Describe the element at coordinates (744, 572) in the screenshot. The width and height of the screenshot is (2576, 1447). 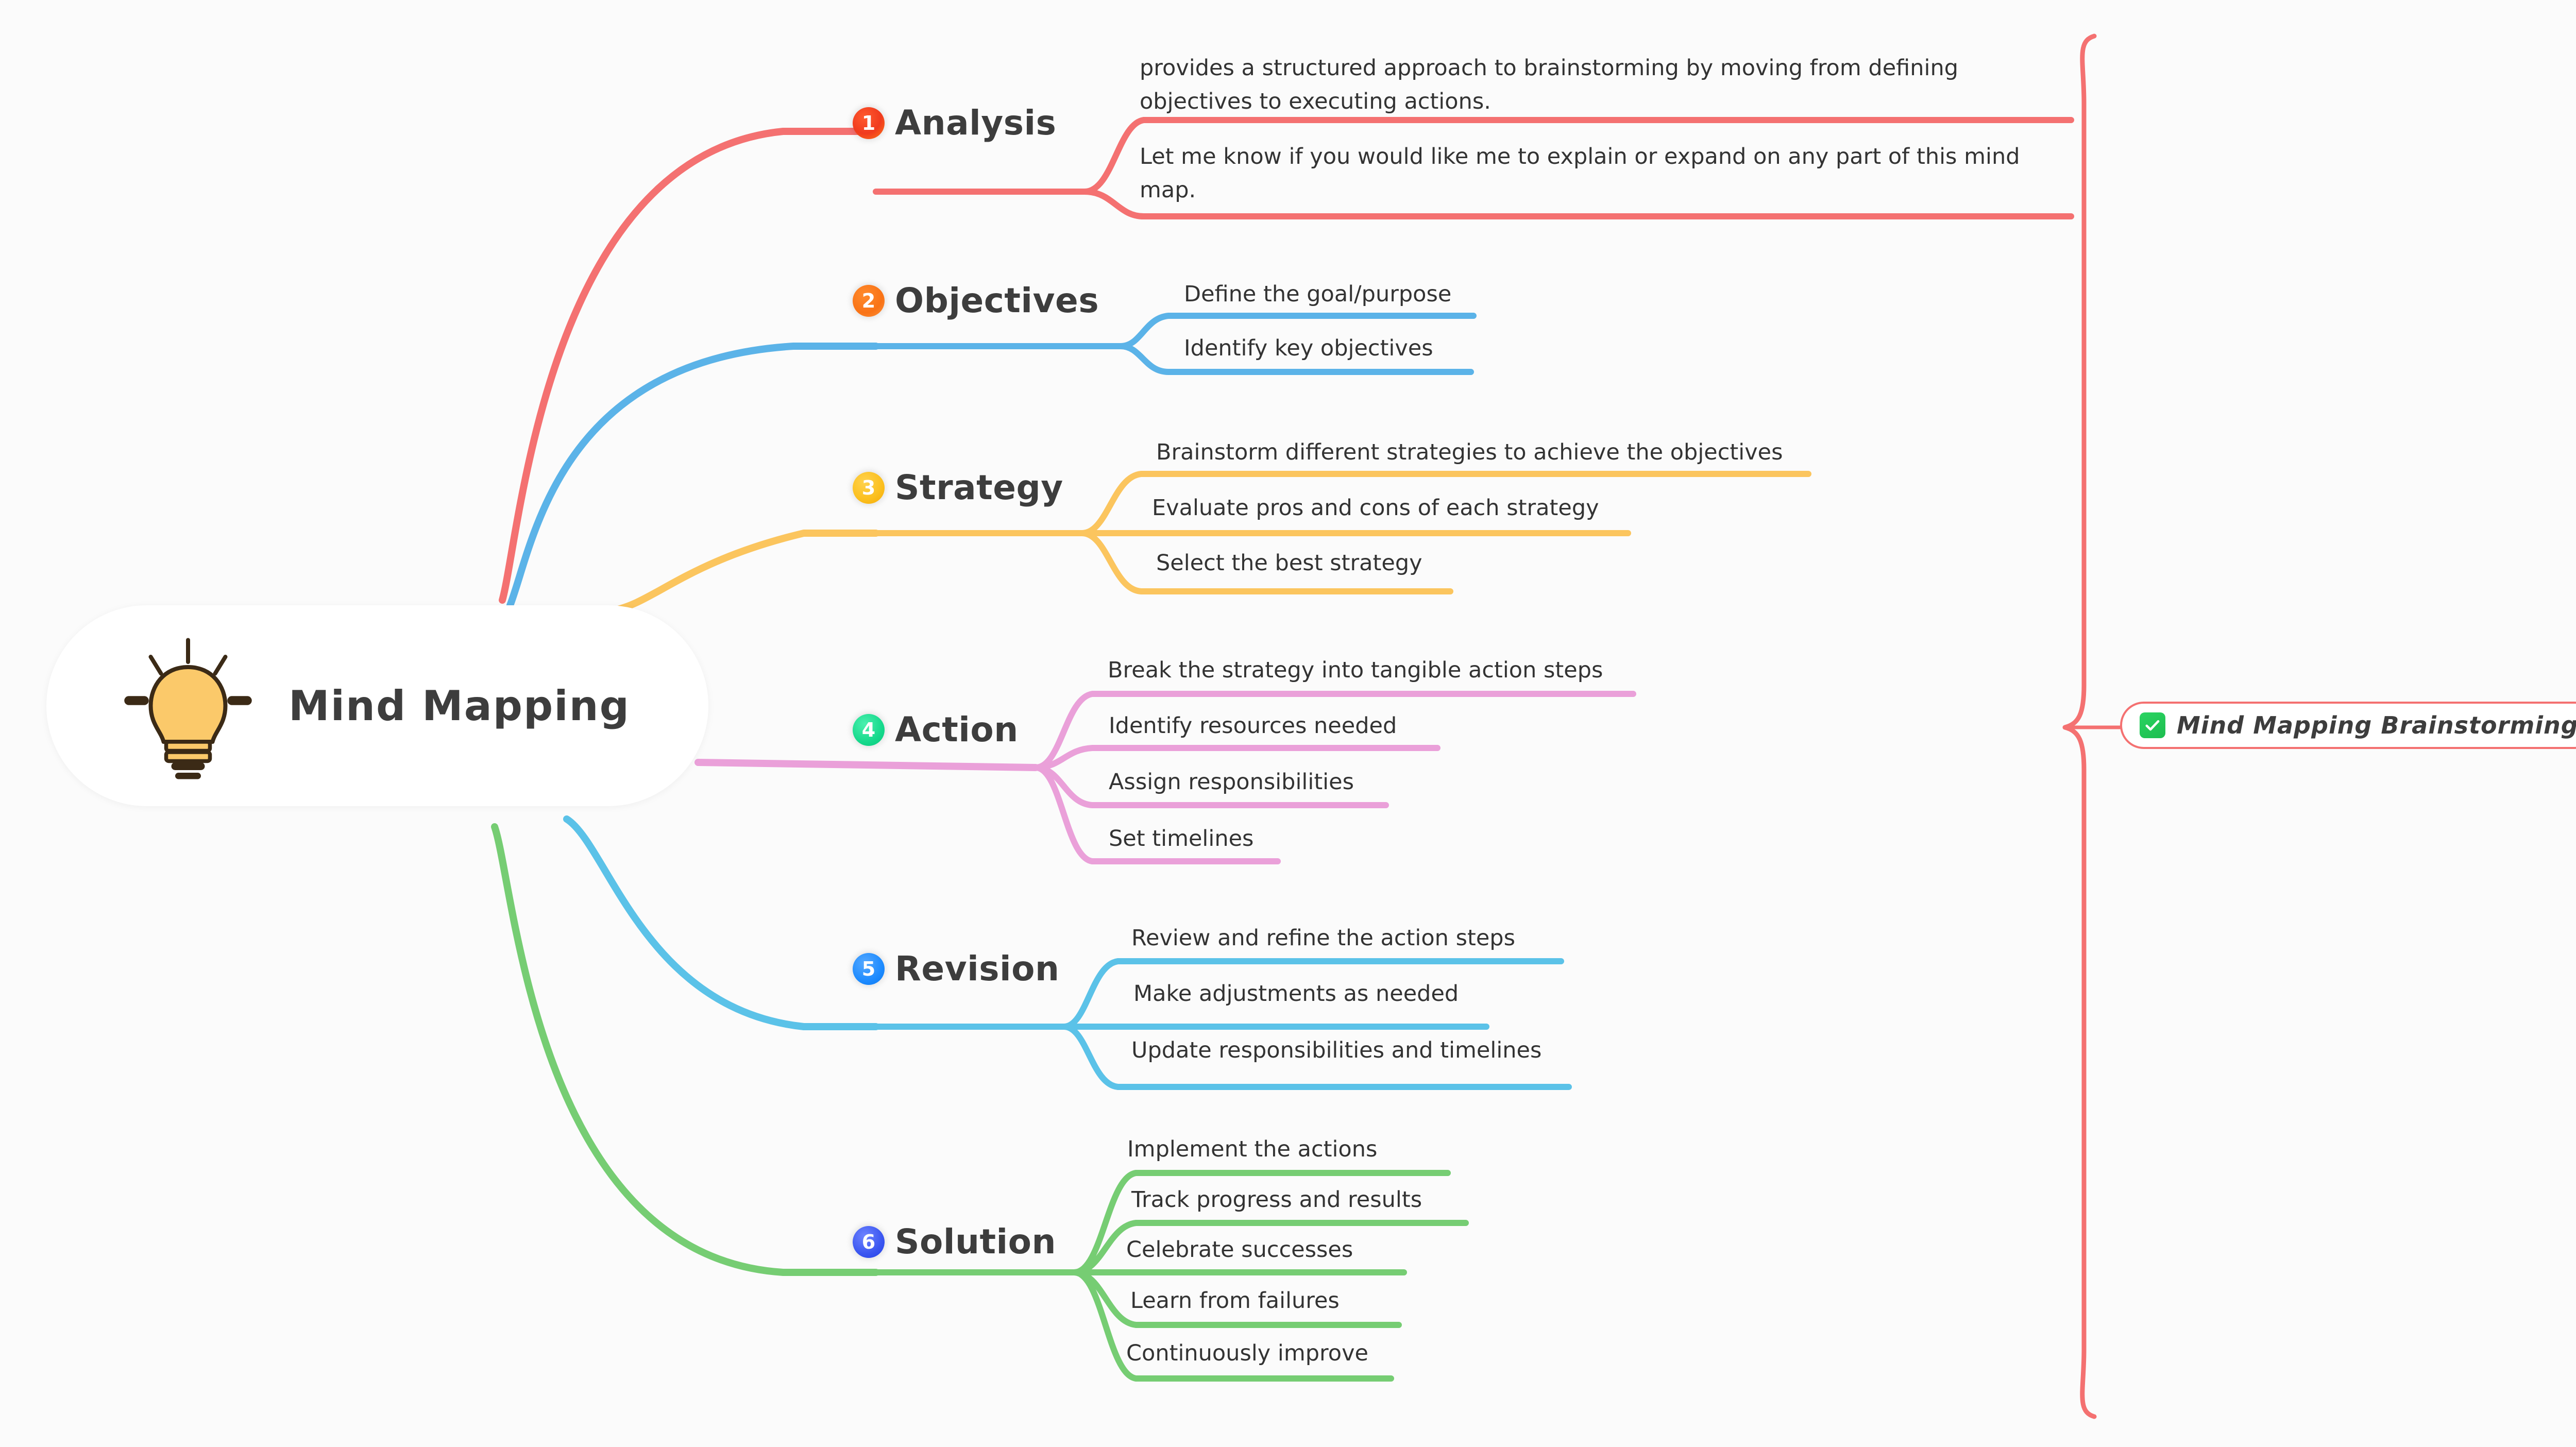
I see `branch-line-strategy` at that location.